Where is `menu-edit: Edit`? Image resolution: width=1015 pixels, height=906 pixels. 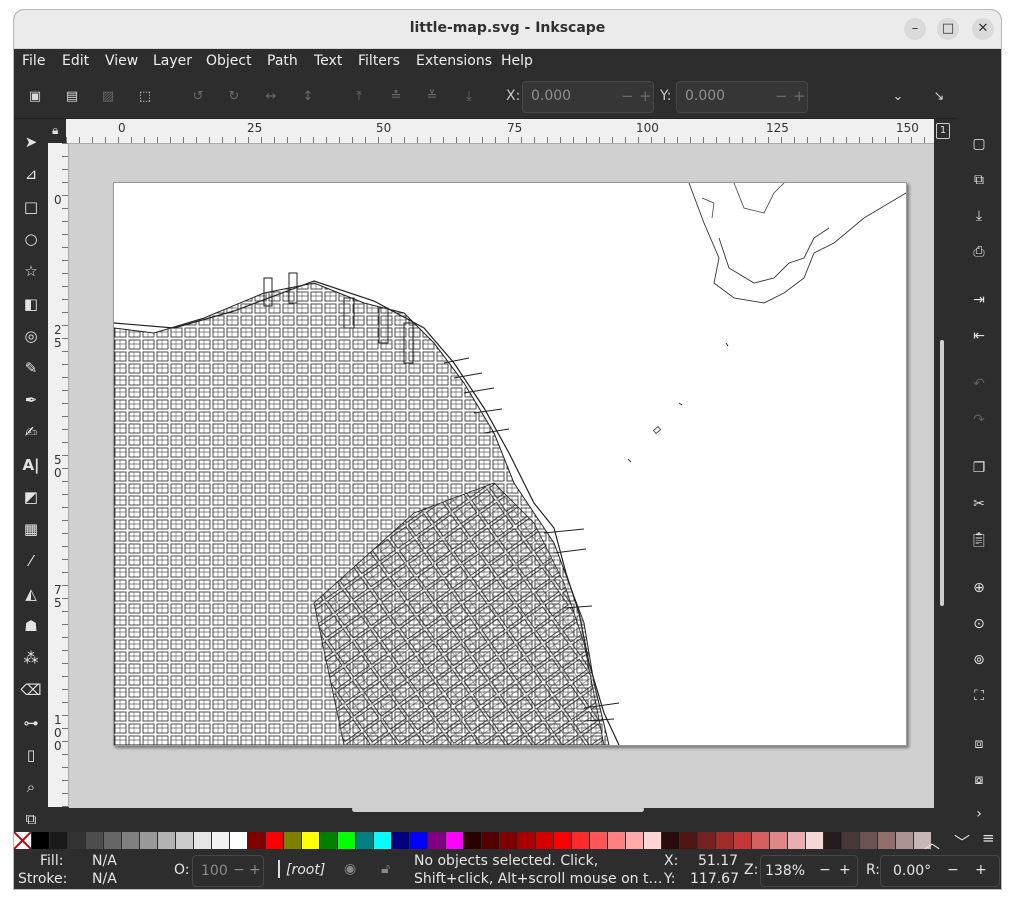
menu-edit: Edit is located at coordinates (75, 61).